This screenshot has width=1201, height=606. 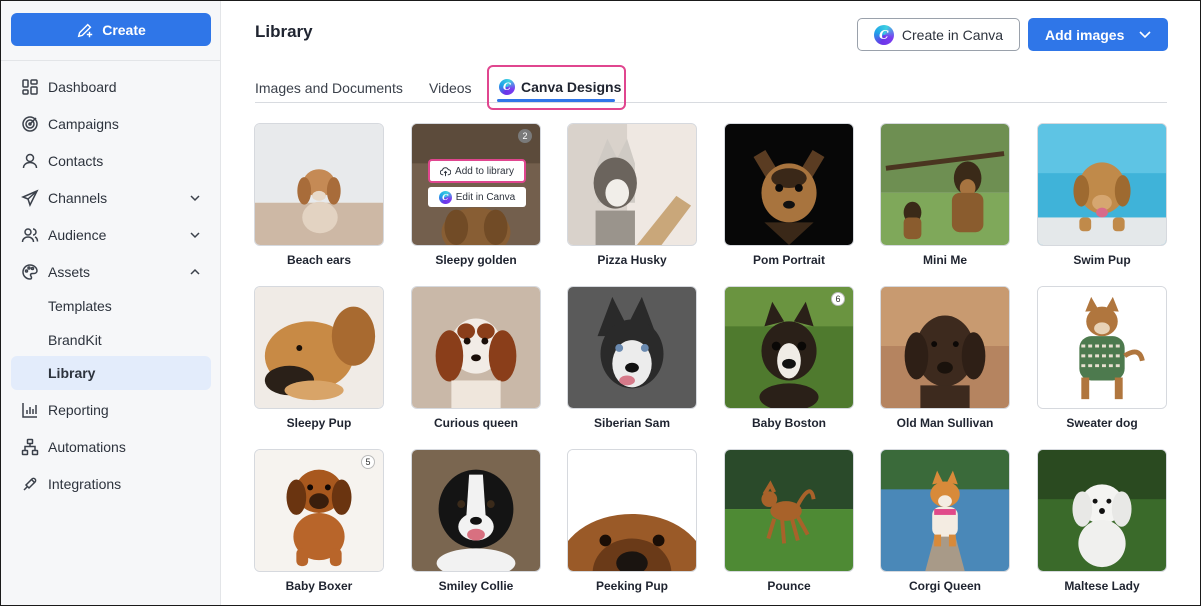 I want to click on image-card: Mini Me, so click(x=945, y=195).